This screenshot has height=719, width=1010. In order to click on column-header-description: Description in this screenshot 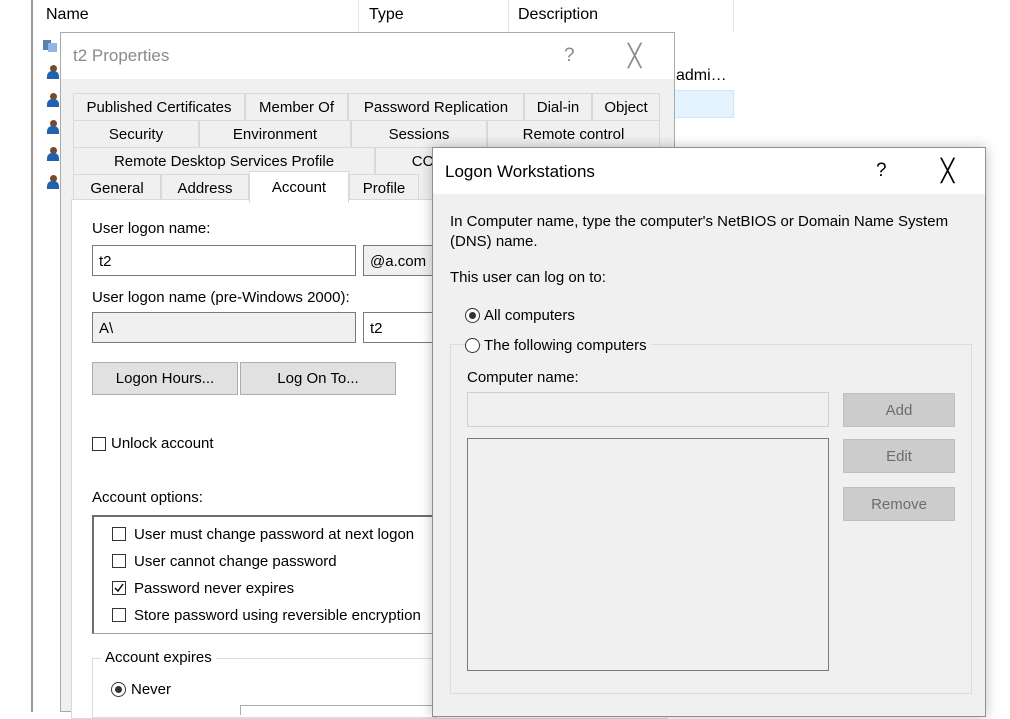, I will do `click(558, 15)`.